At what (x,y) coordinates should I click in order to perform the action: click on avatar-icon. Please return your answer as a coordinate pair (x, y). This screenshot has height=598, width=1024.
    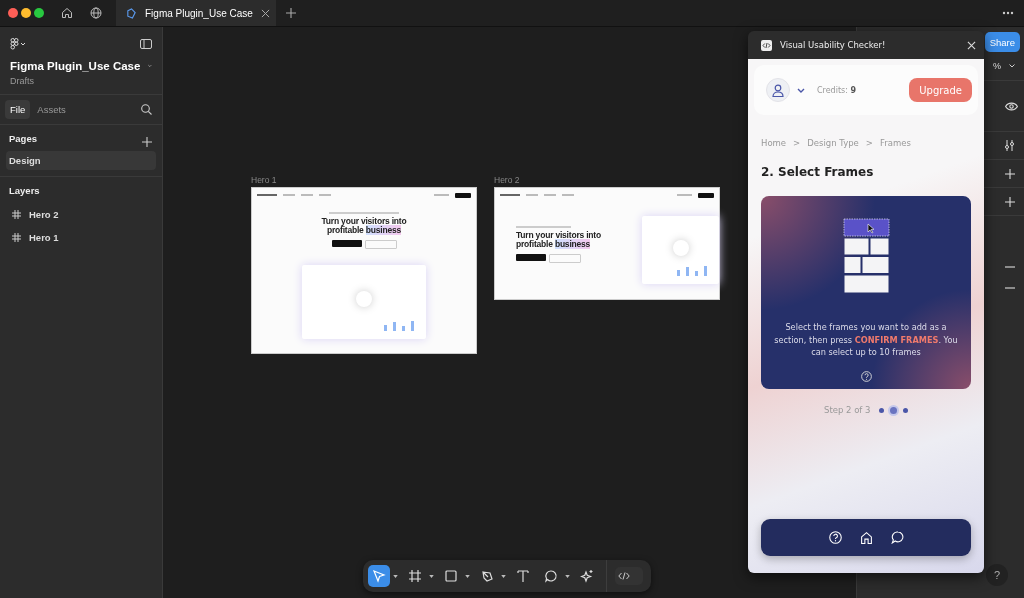
    Looking at the image, I should click on (778, 90).